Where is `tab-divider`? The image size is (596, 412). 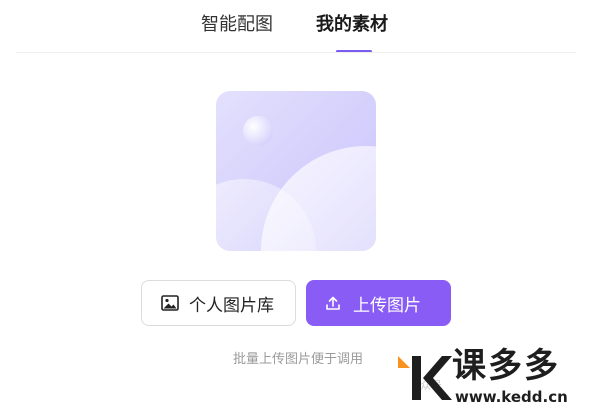 tab-divider is located at coordinates (296, 52).